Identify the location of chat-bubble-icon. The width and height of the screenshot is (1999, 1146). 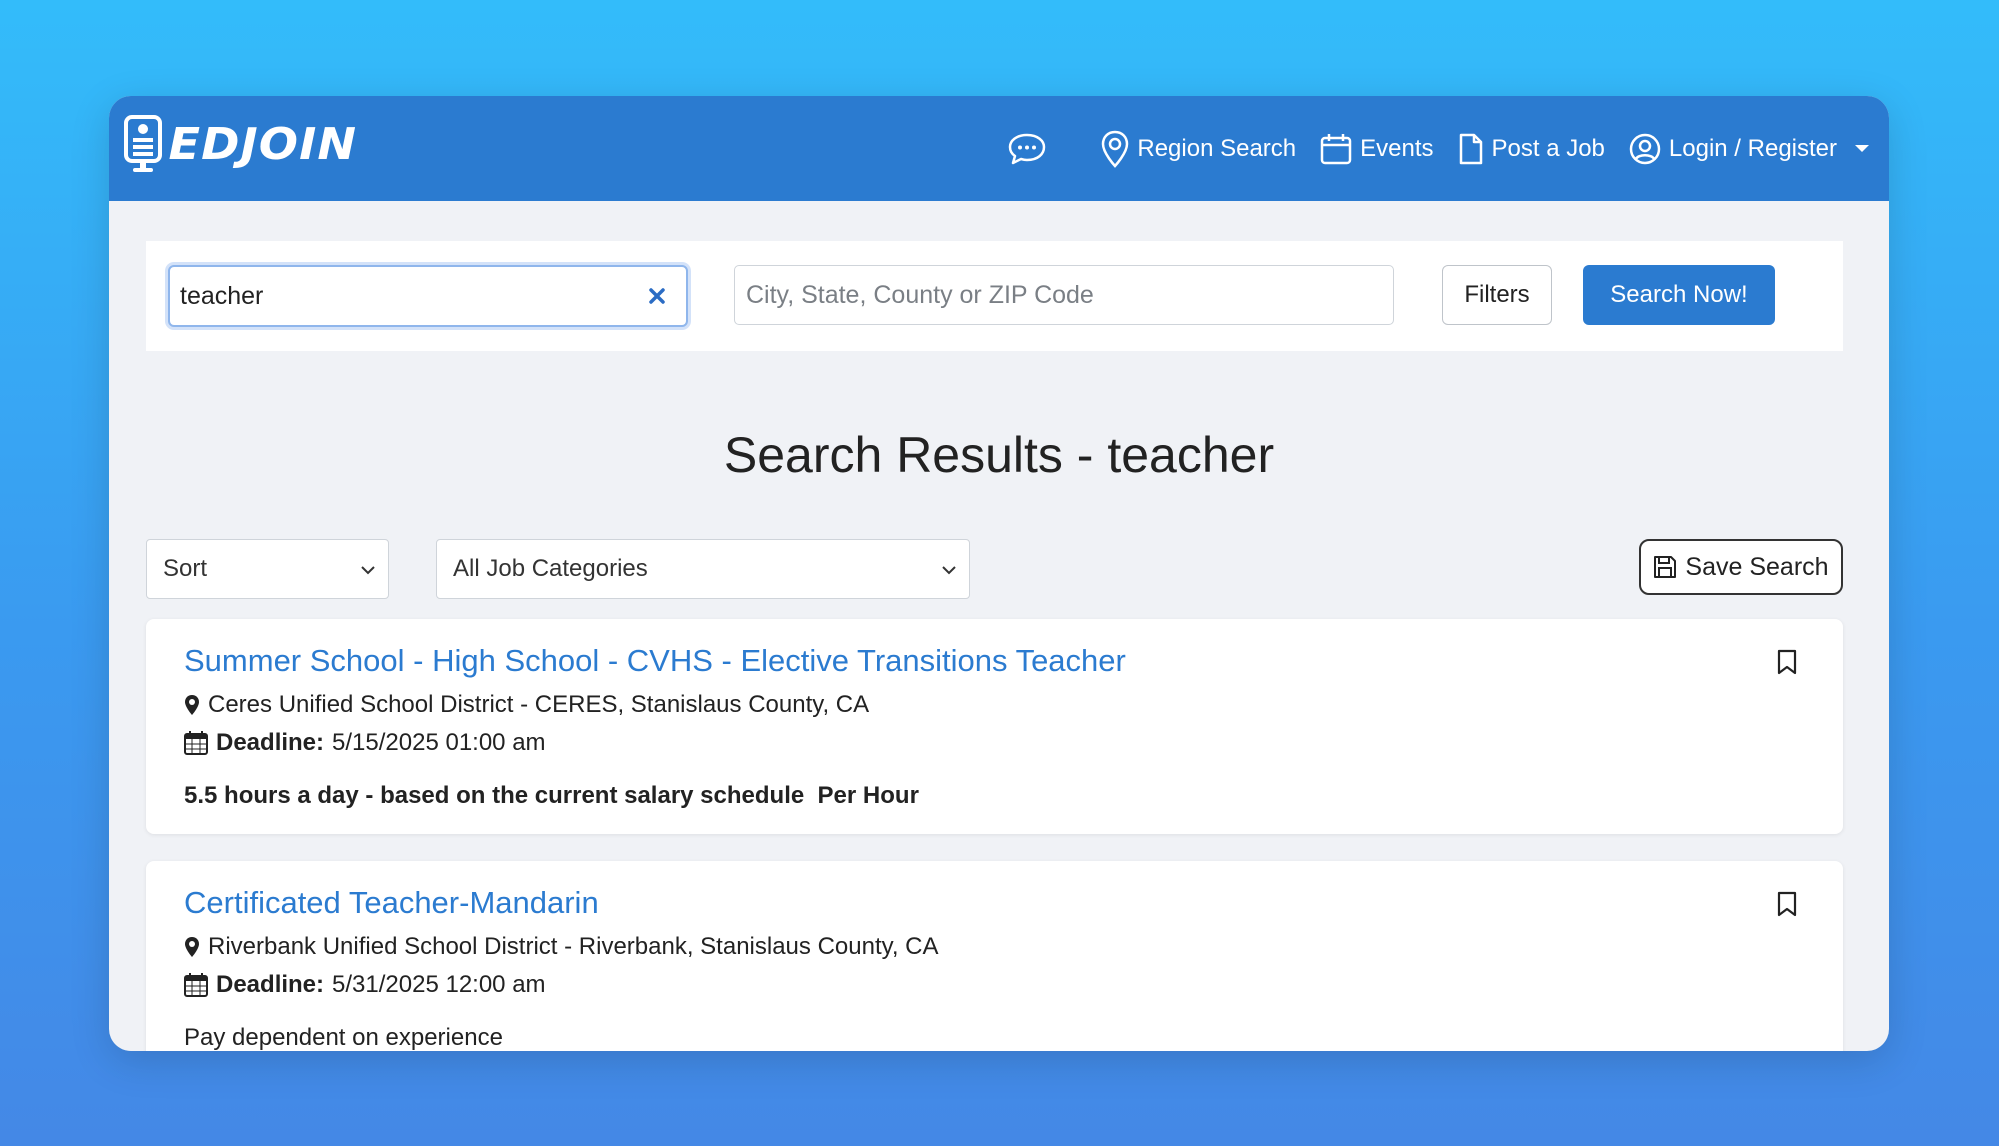
(1027, 148).